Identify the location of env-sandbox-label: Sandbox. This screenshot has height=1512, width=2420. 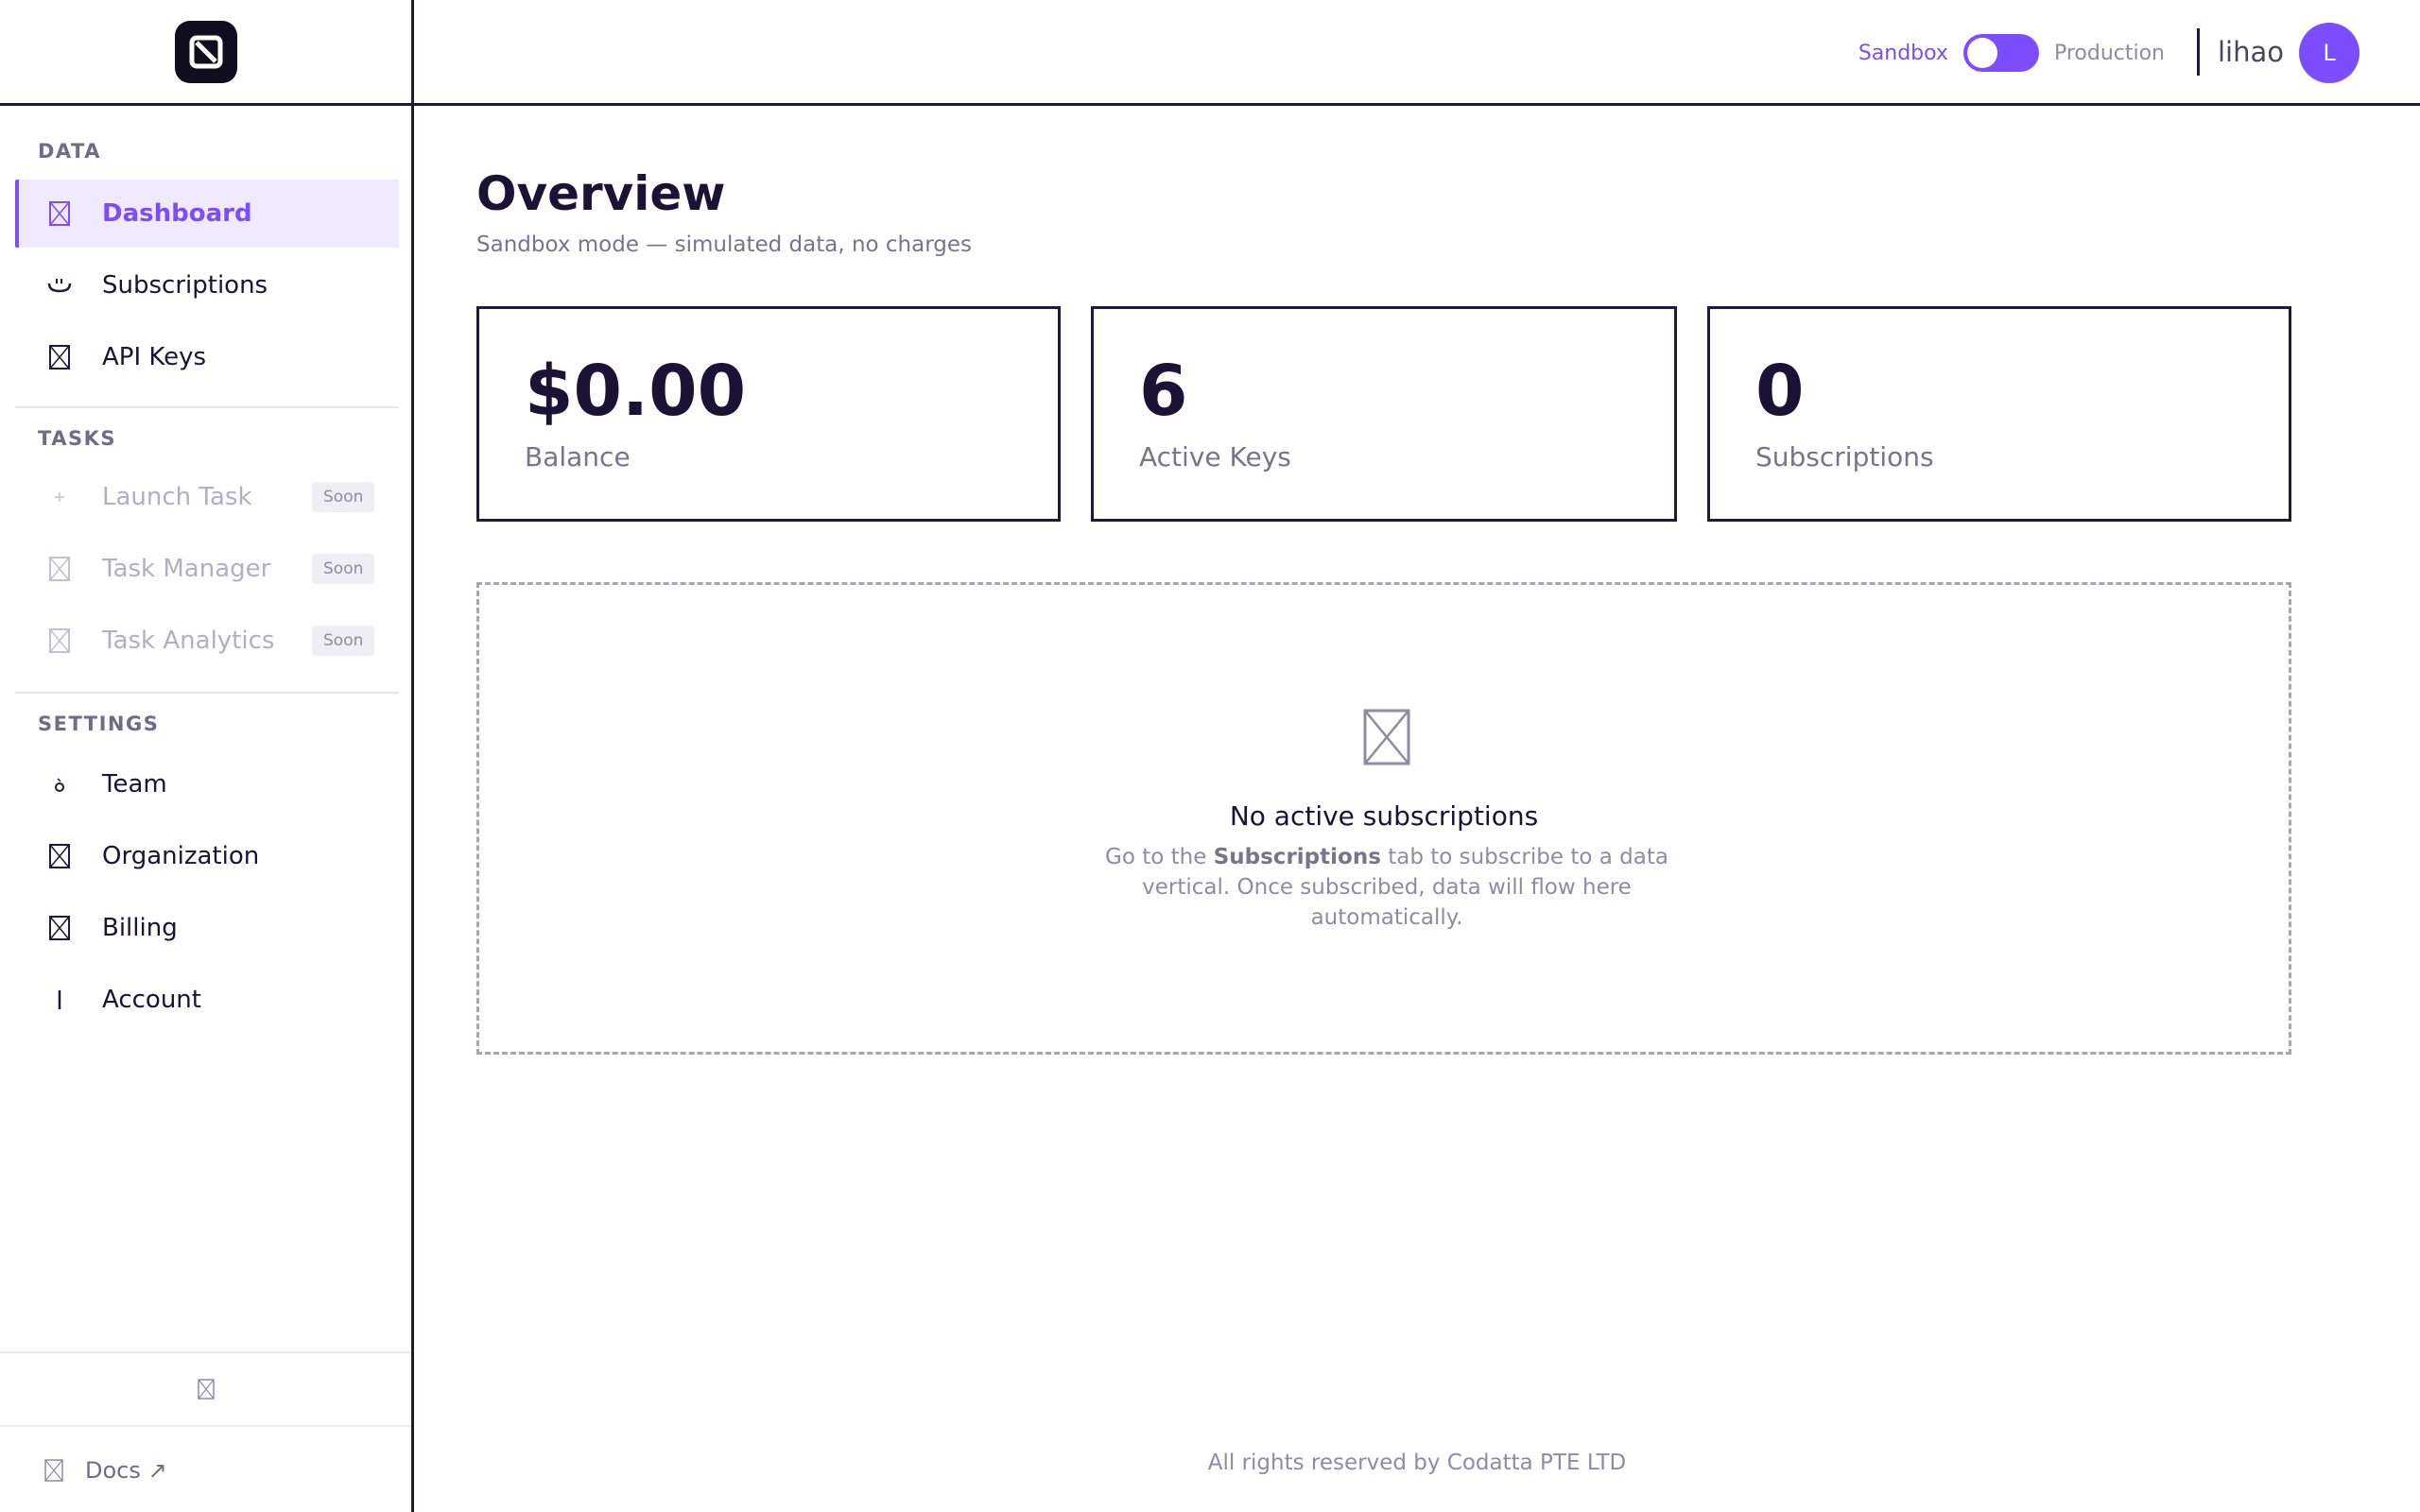
(1903, 53).